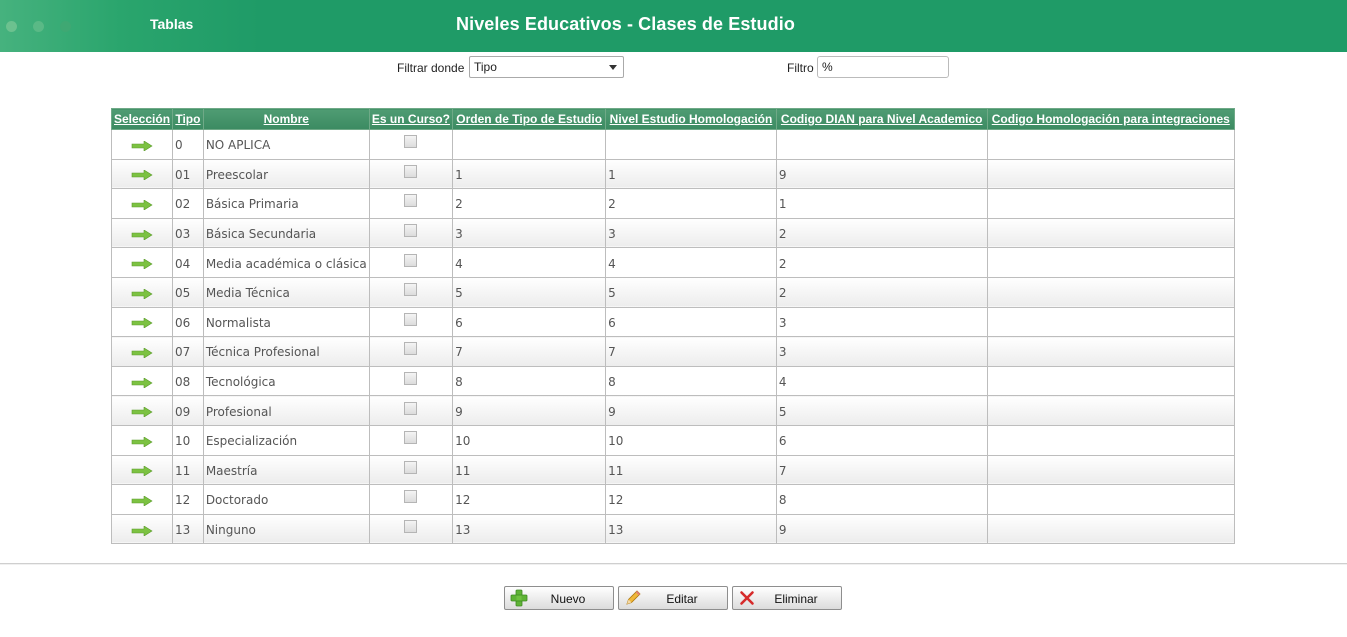 This screenshot has width=1347, height=637. Describe the element at coordinates (673, 322) in the screenshot. I see `table-row: 06 Normalista 6 6 3` at that location.